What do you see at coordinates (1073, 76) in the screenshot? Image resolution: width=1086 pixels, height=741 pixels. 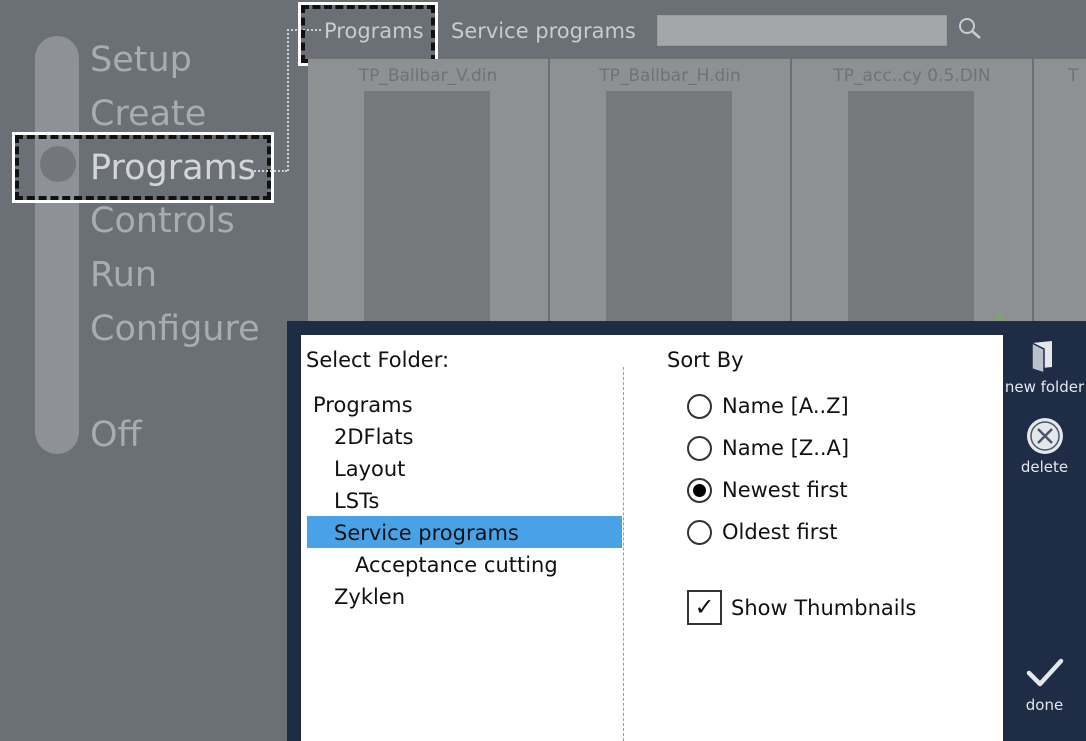 I see `thumbnail-label: T` at bounding box center [1073, 76].